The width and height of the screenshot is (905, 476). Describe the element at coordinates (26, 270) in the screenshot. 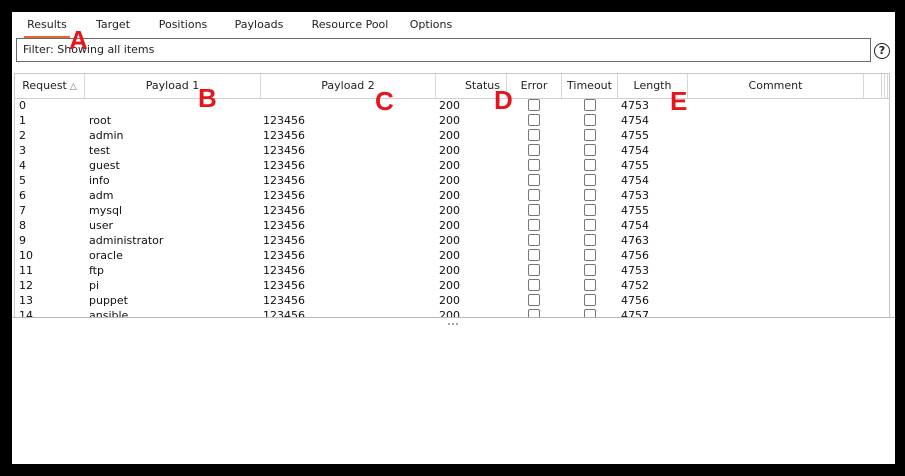

I see `cell-request: 11` at that location.